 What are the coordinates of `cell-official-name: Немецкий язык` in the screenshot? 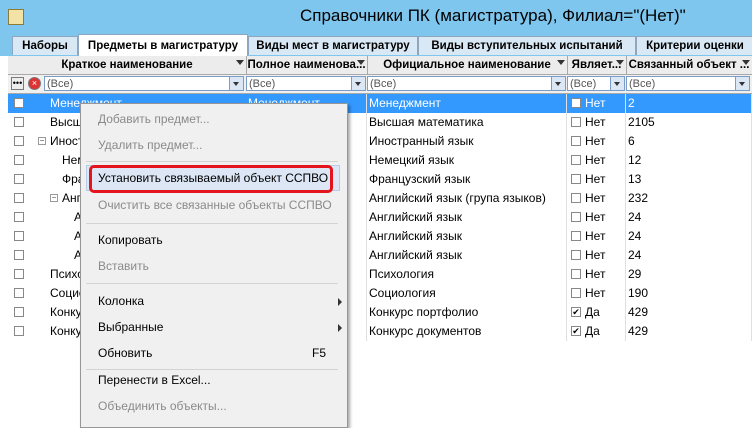 It's located at (467, 160).